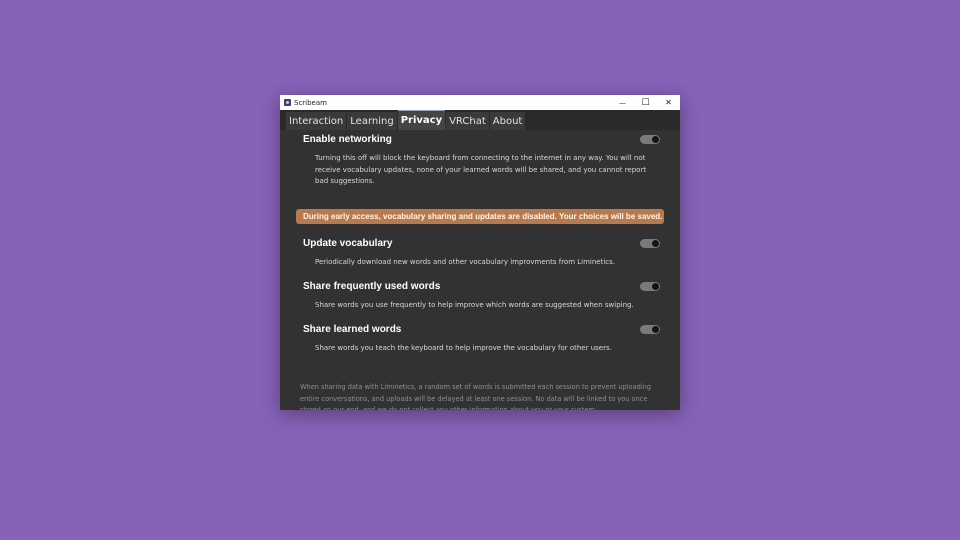 This screenshot has height=540, width=960. Describe the element at coordinates (650, 329) in the screenshot. I see `share-learned-words-toggle` at that location.